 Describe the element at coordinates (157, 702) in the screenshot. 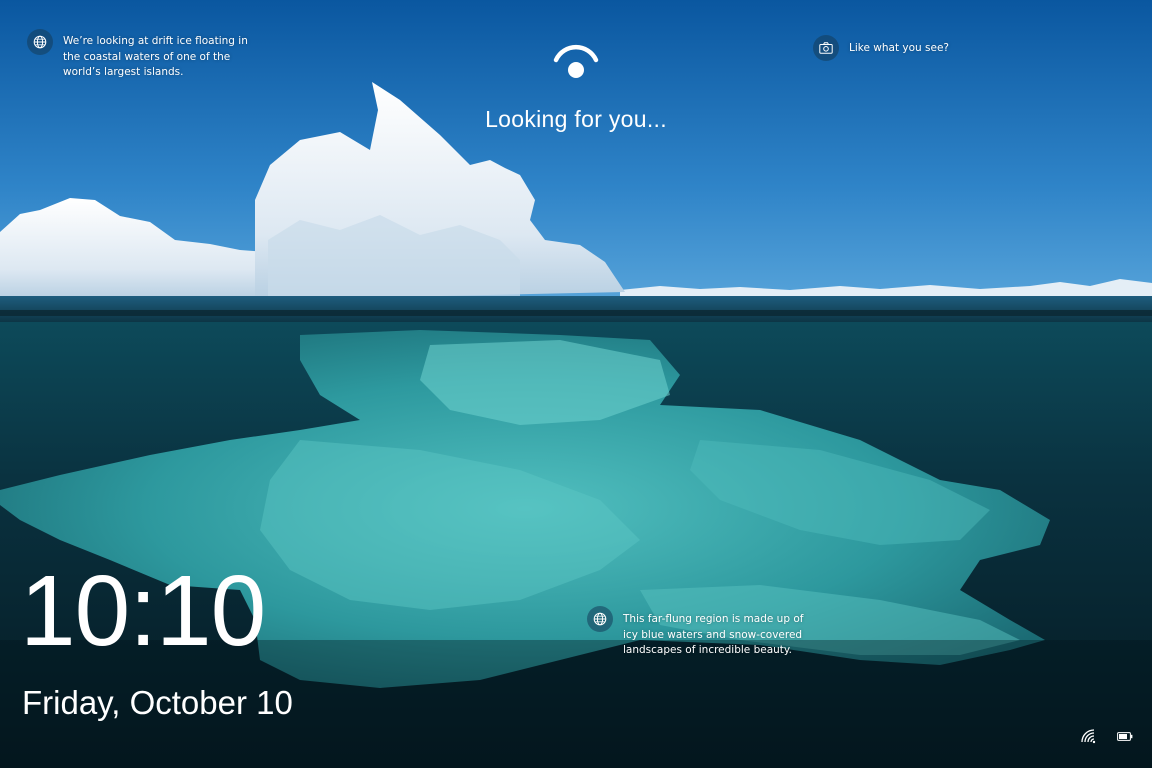

I see `clock-date: Friday, October 10` at that location.